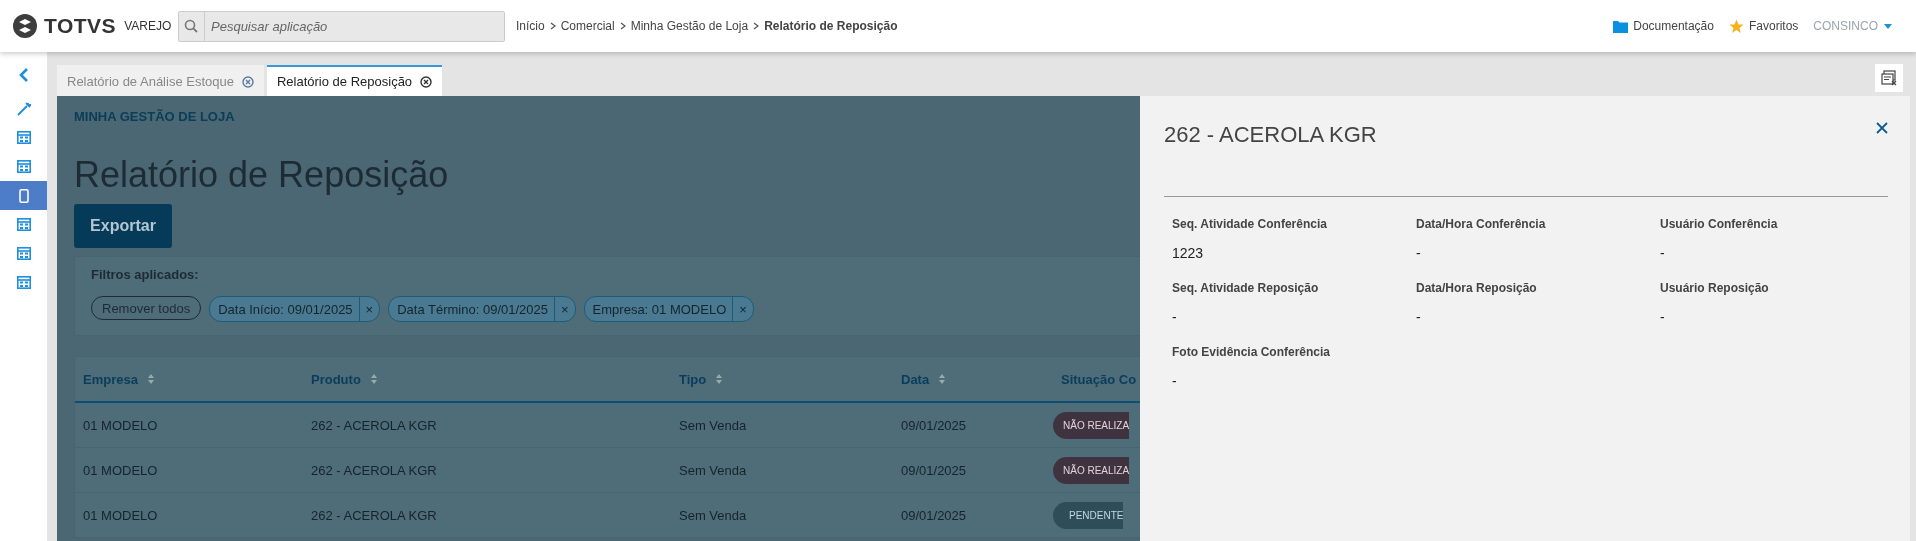  I want to click on close-tabs-button, so click(1889, 78).